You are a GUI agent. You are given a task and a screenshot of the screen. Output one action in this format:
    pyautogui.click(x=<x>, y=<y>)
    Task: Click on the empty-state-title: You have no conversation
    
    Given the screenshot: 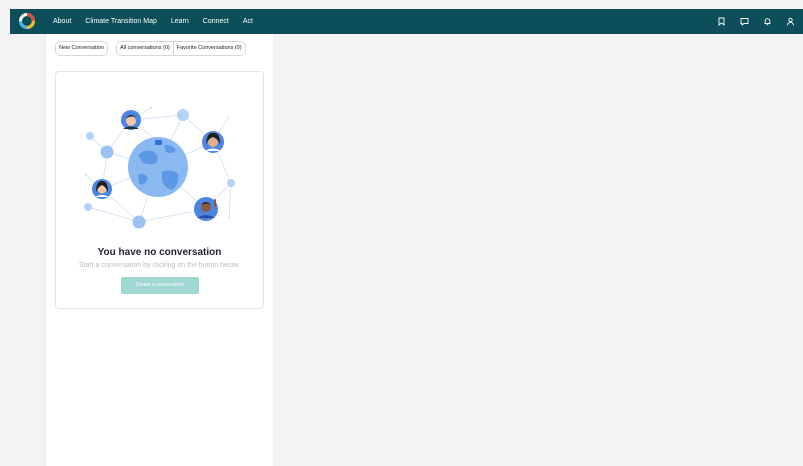 What is the action you would take?
    pyautogui.click(x=159, y=252)
    